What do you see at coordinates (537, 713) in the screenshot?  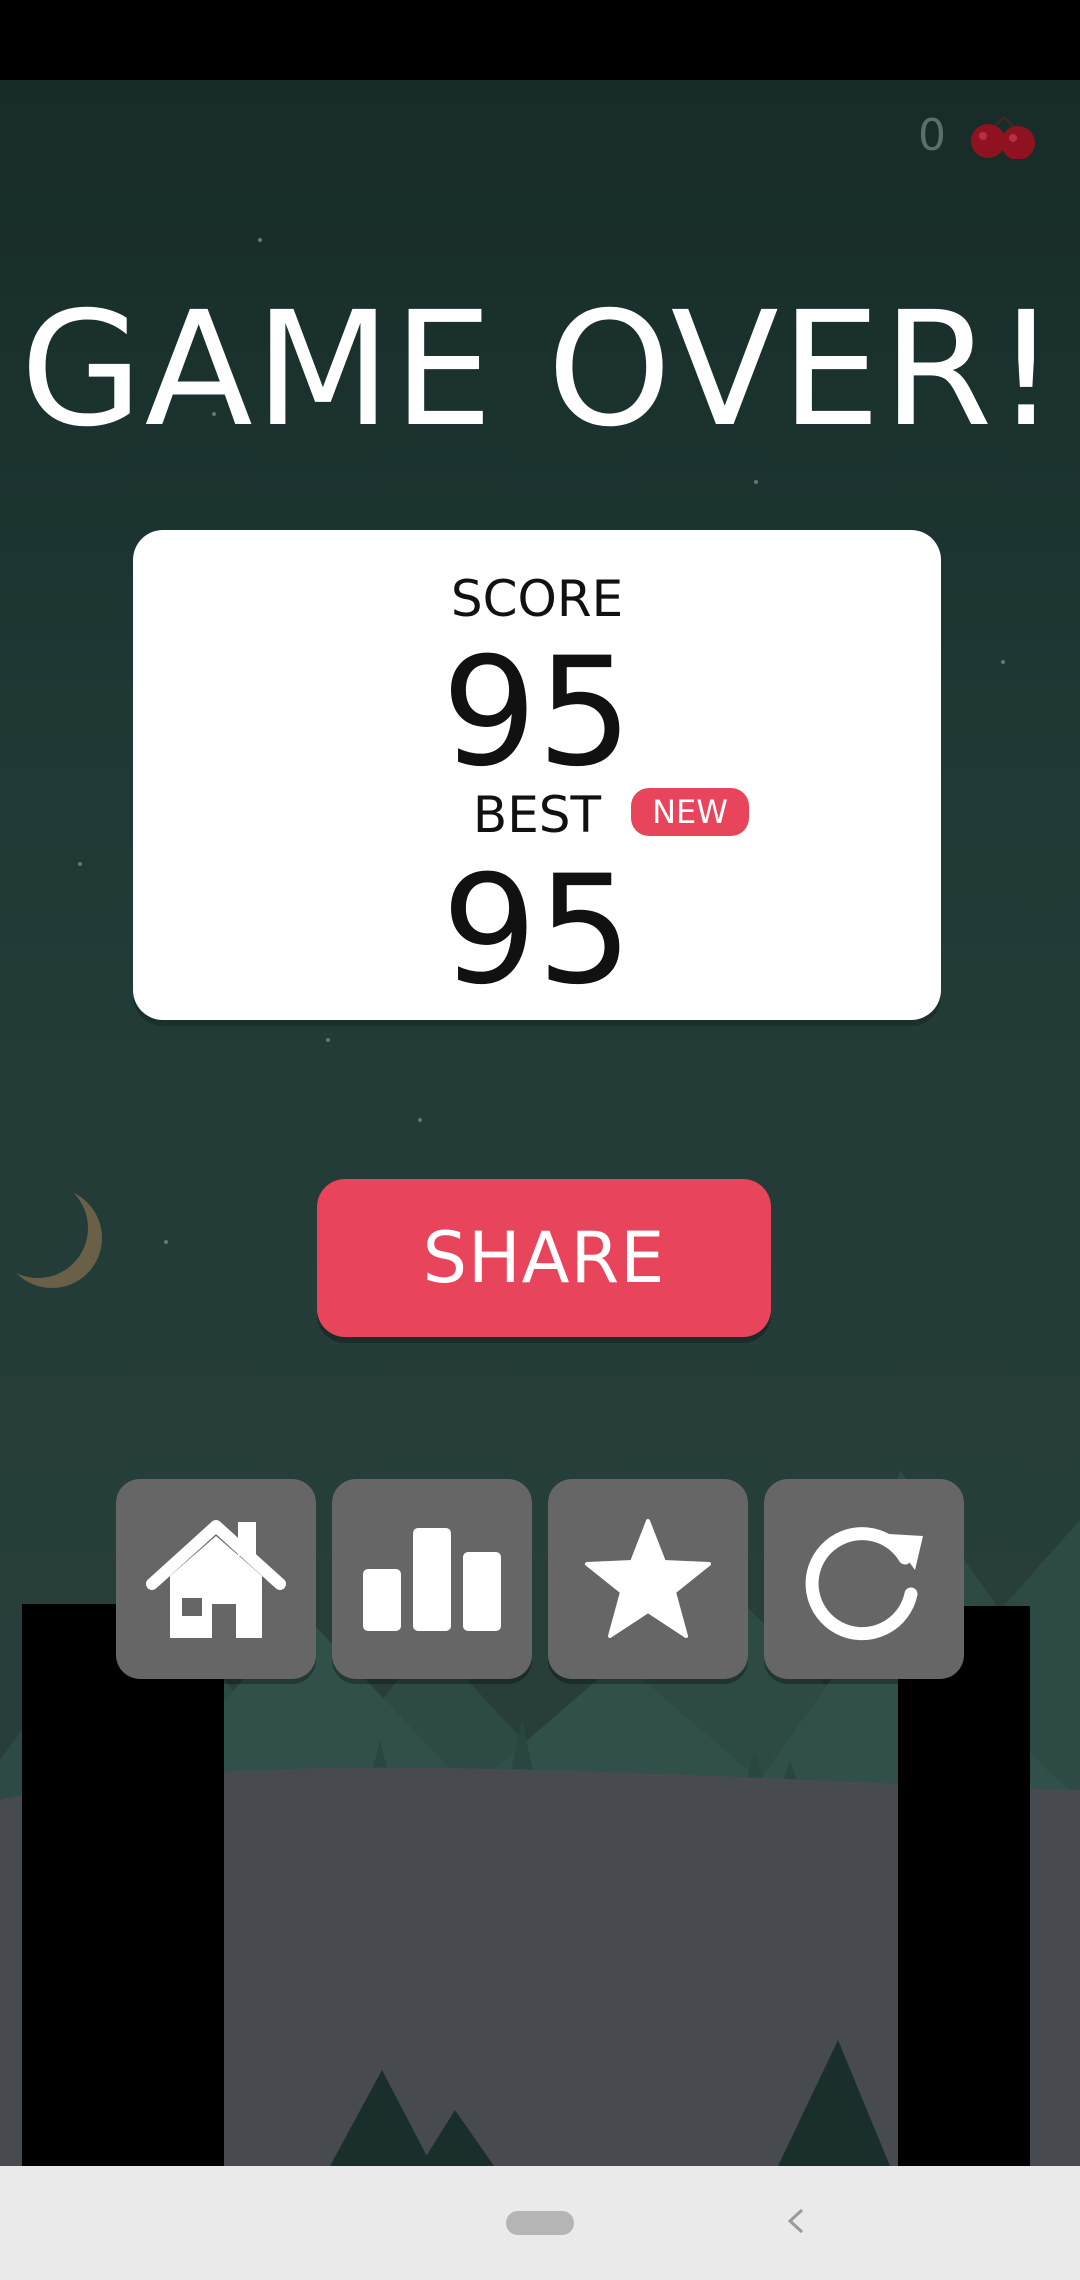 I see `score-value: 95` at bounding box center [537, 713].